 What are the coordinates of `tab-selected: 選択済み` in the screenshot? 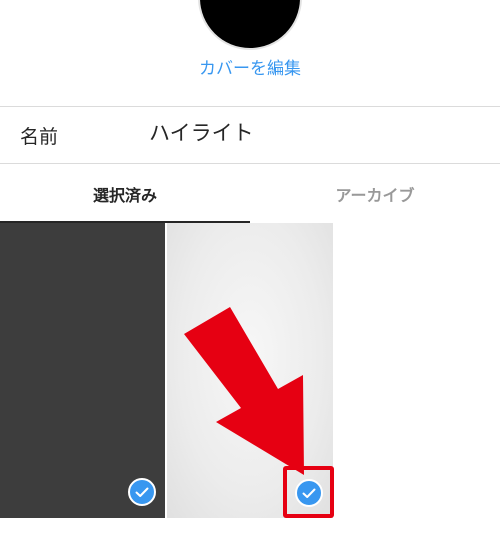 It's located at (125, 194).